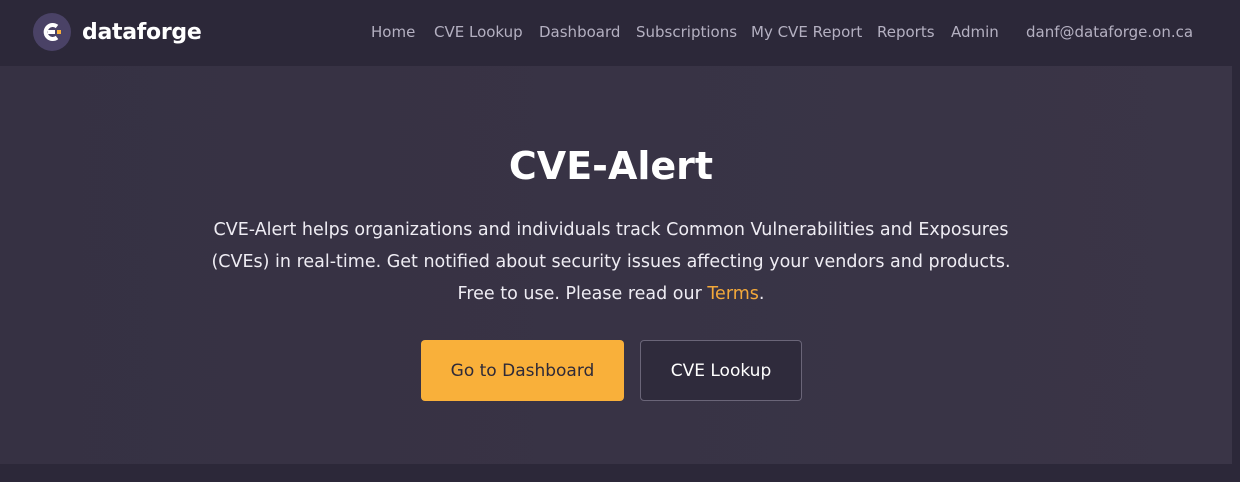 Image resolution: width=1240 pixels, height=482 pixels. I want to click on hero-text-line-3-suffix: ., so click(761, 294).